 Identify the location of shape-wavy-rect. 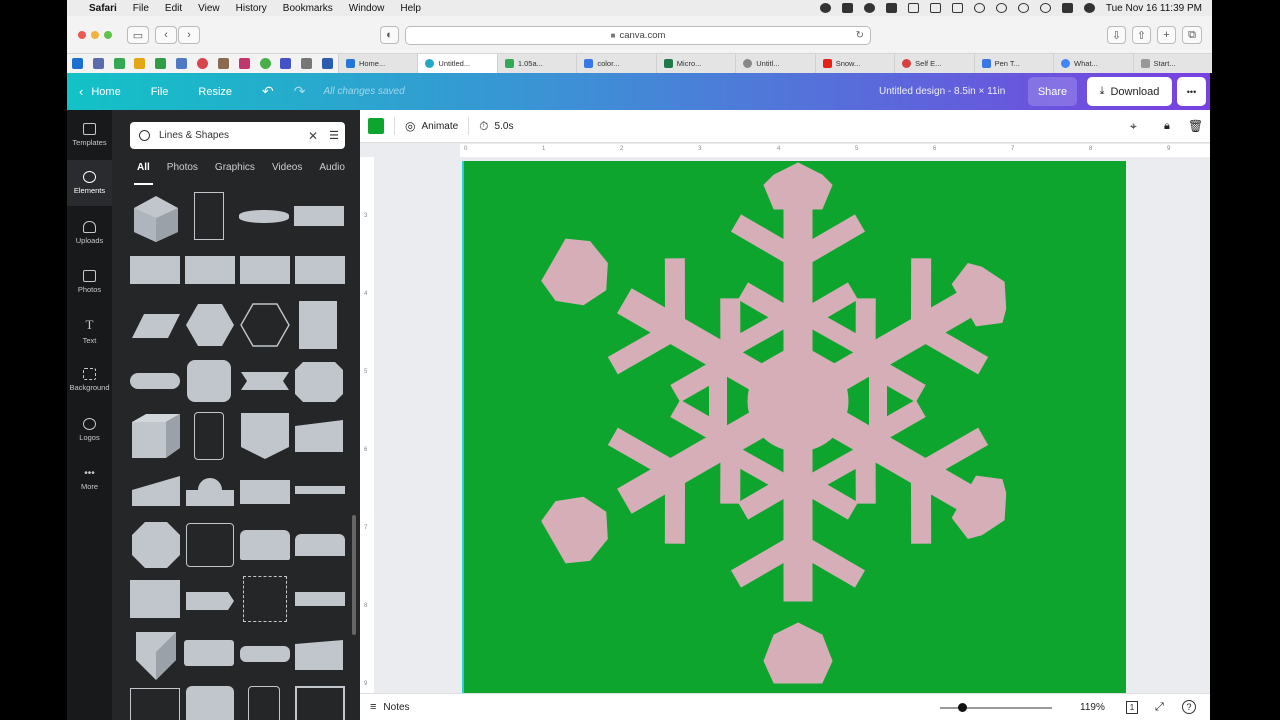
(155, 599).